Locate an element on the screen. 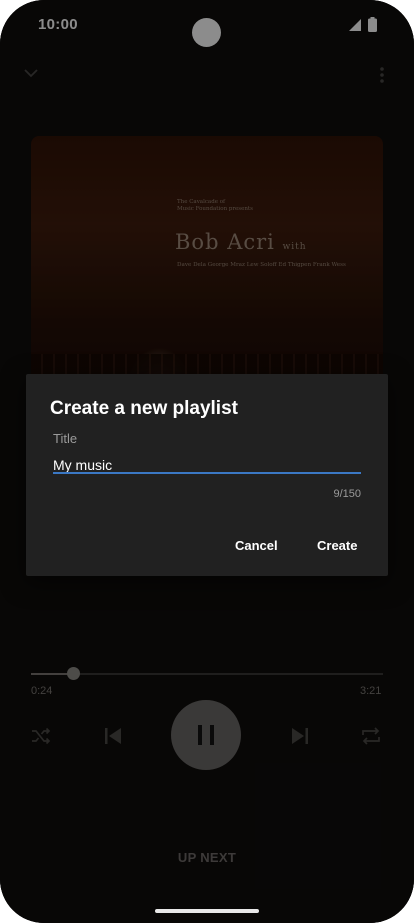 The image size is (414, 923). home-indicator is located at coordinates (207, 911).